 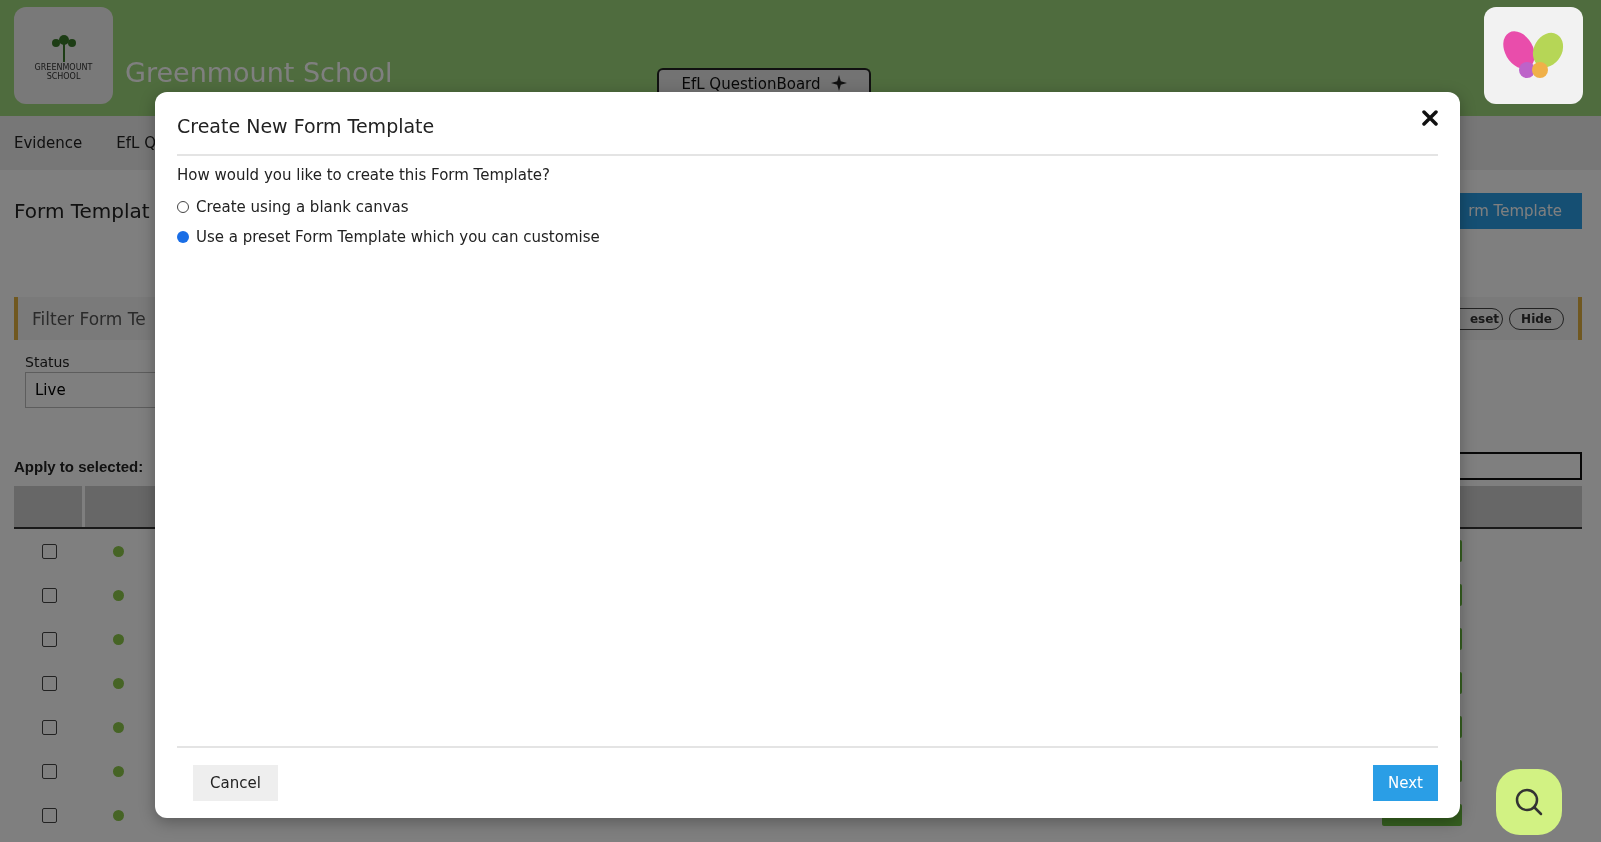 What do you see at coordinates (1405, 783) in the screenshot?
I see `next-button: Next` at bounding box center [1405, 783].